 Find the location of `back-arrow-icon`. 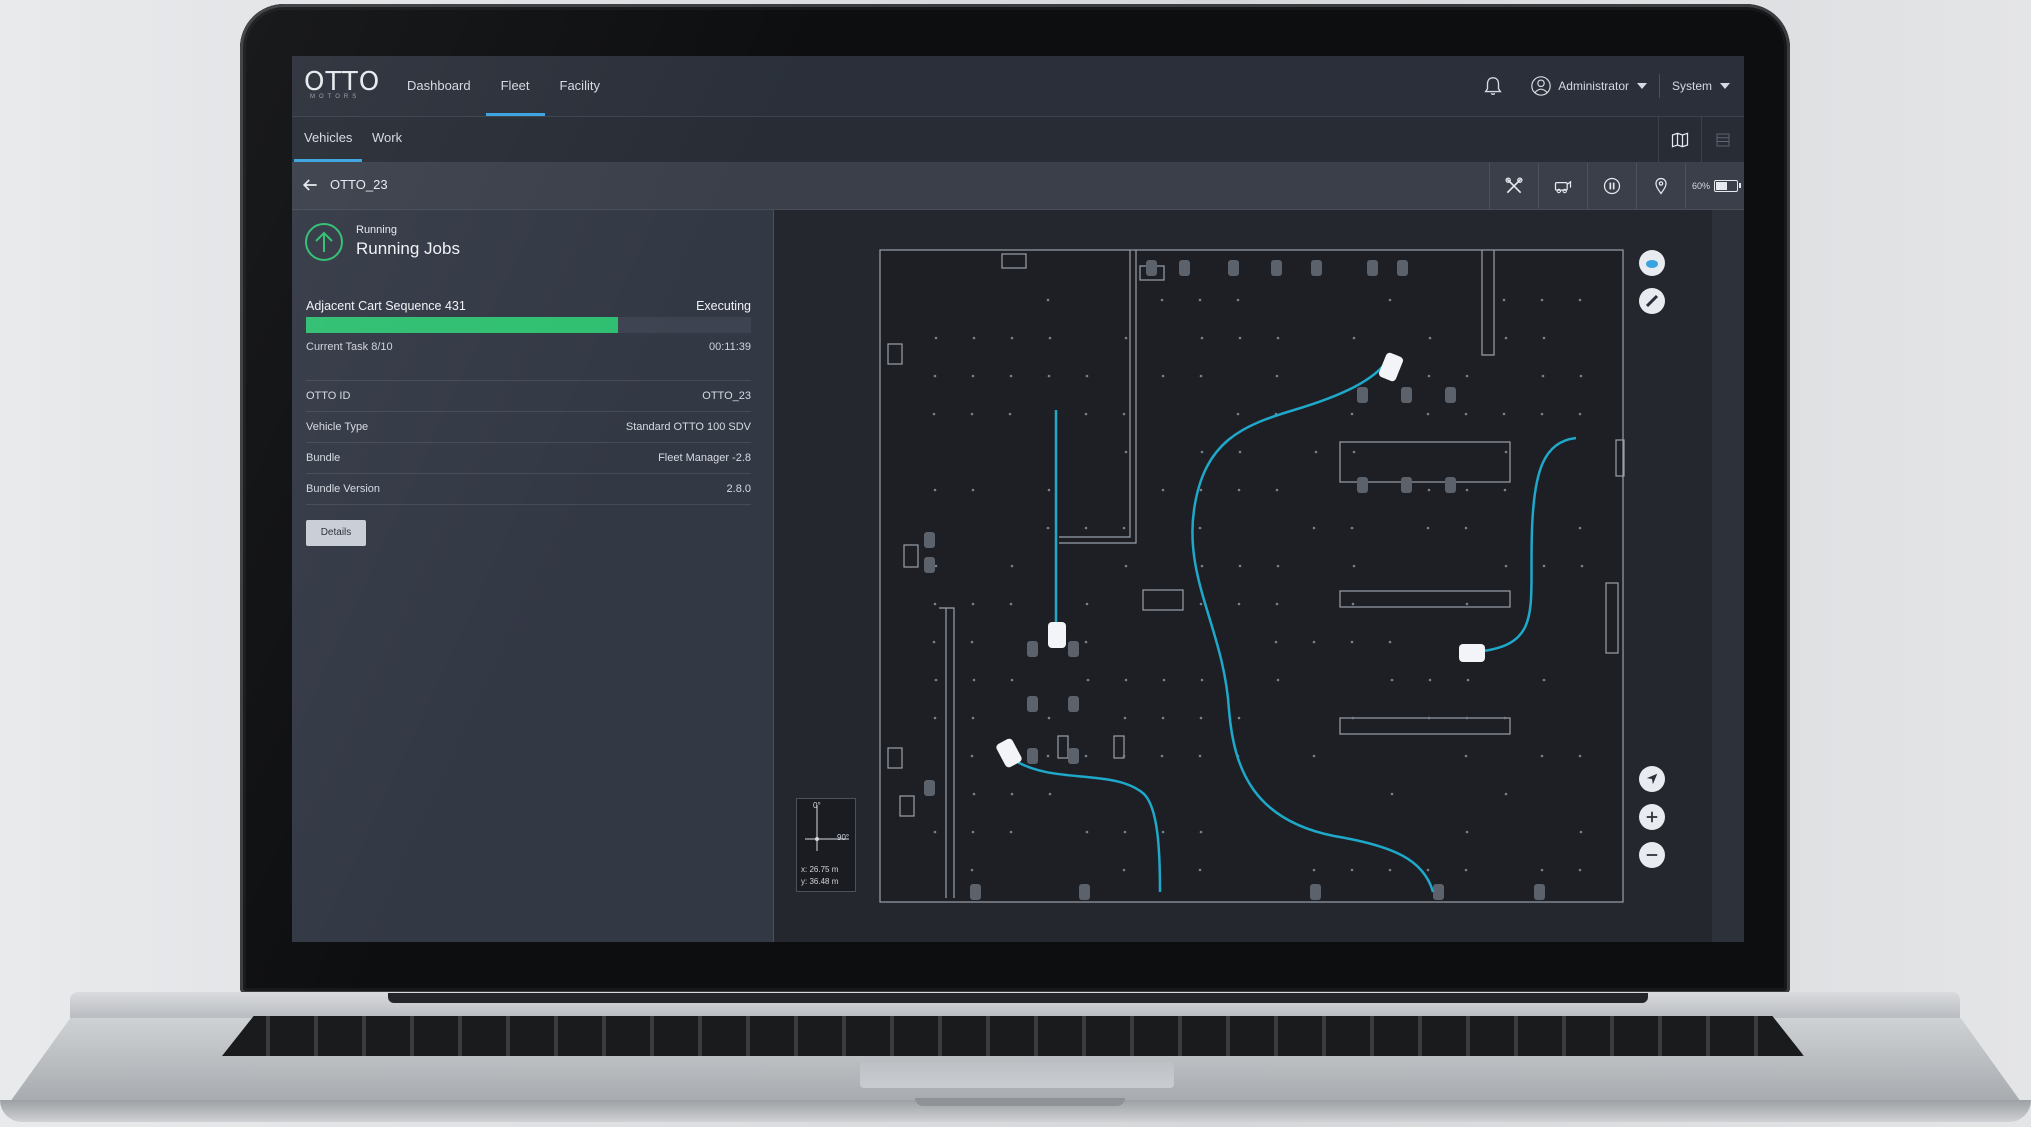

back-arrow-icon is located at coordinates (310, 185).